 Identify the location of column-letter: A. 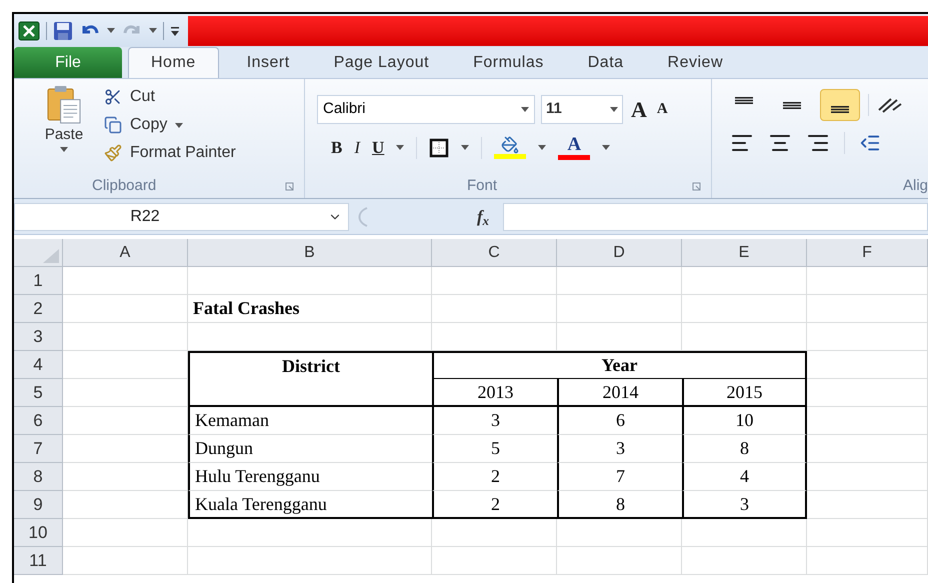
(125, 253).